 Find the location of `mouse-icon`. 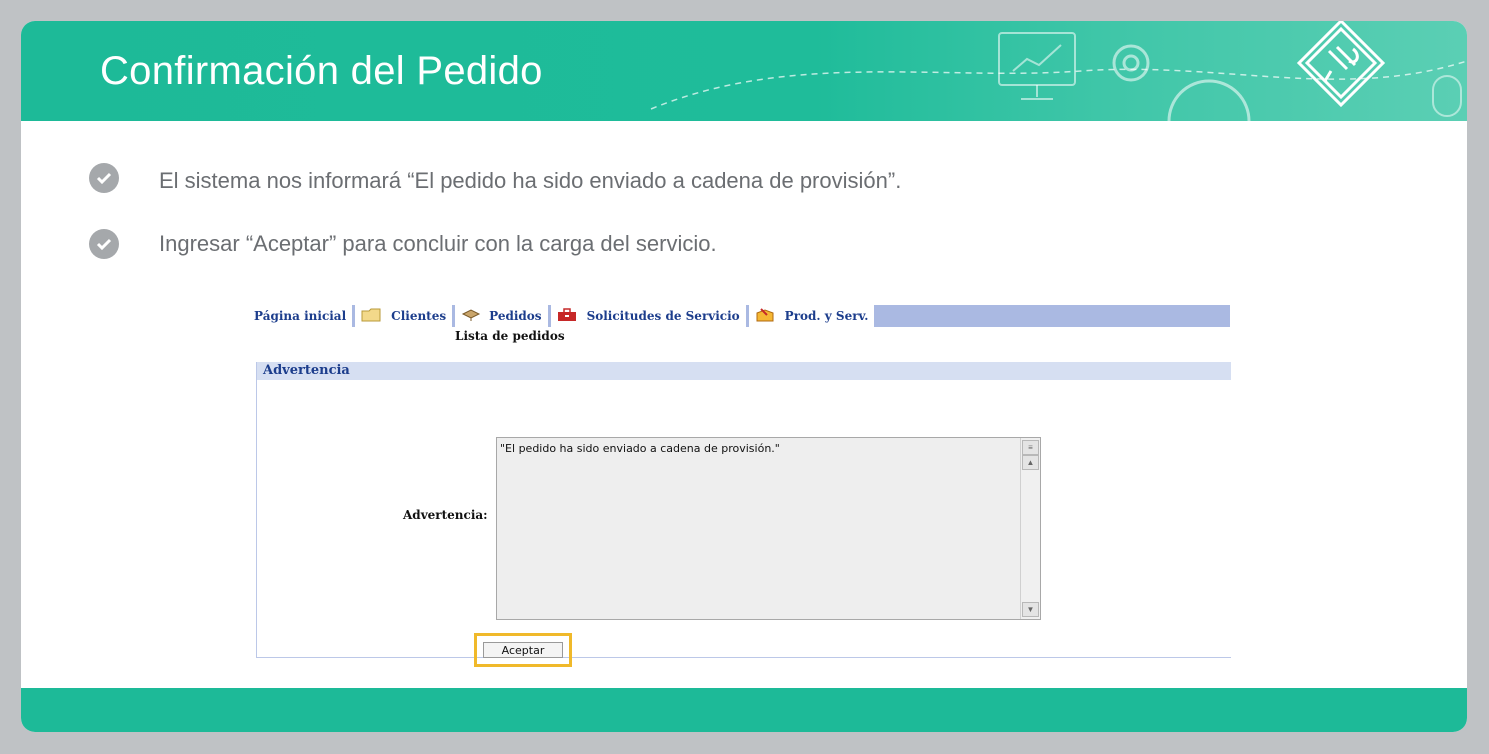

mouse-icon is located at coordinates (1447, 96).